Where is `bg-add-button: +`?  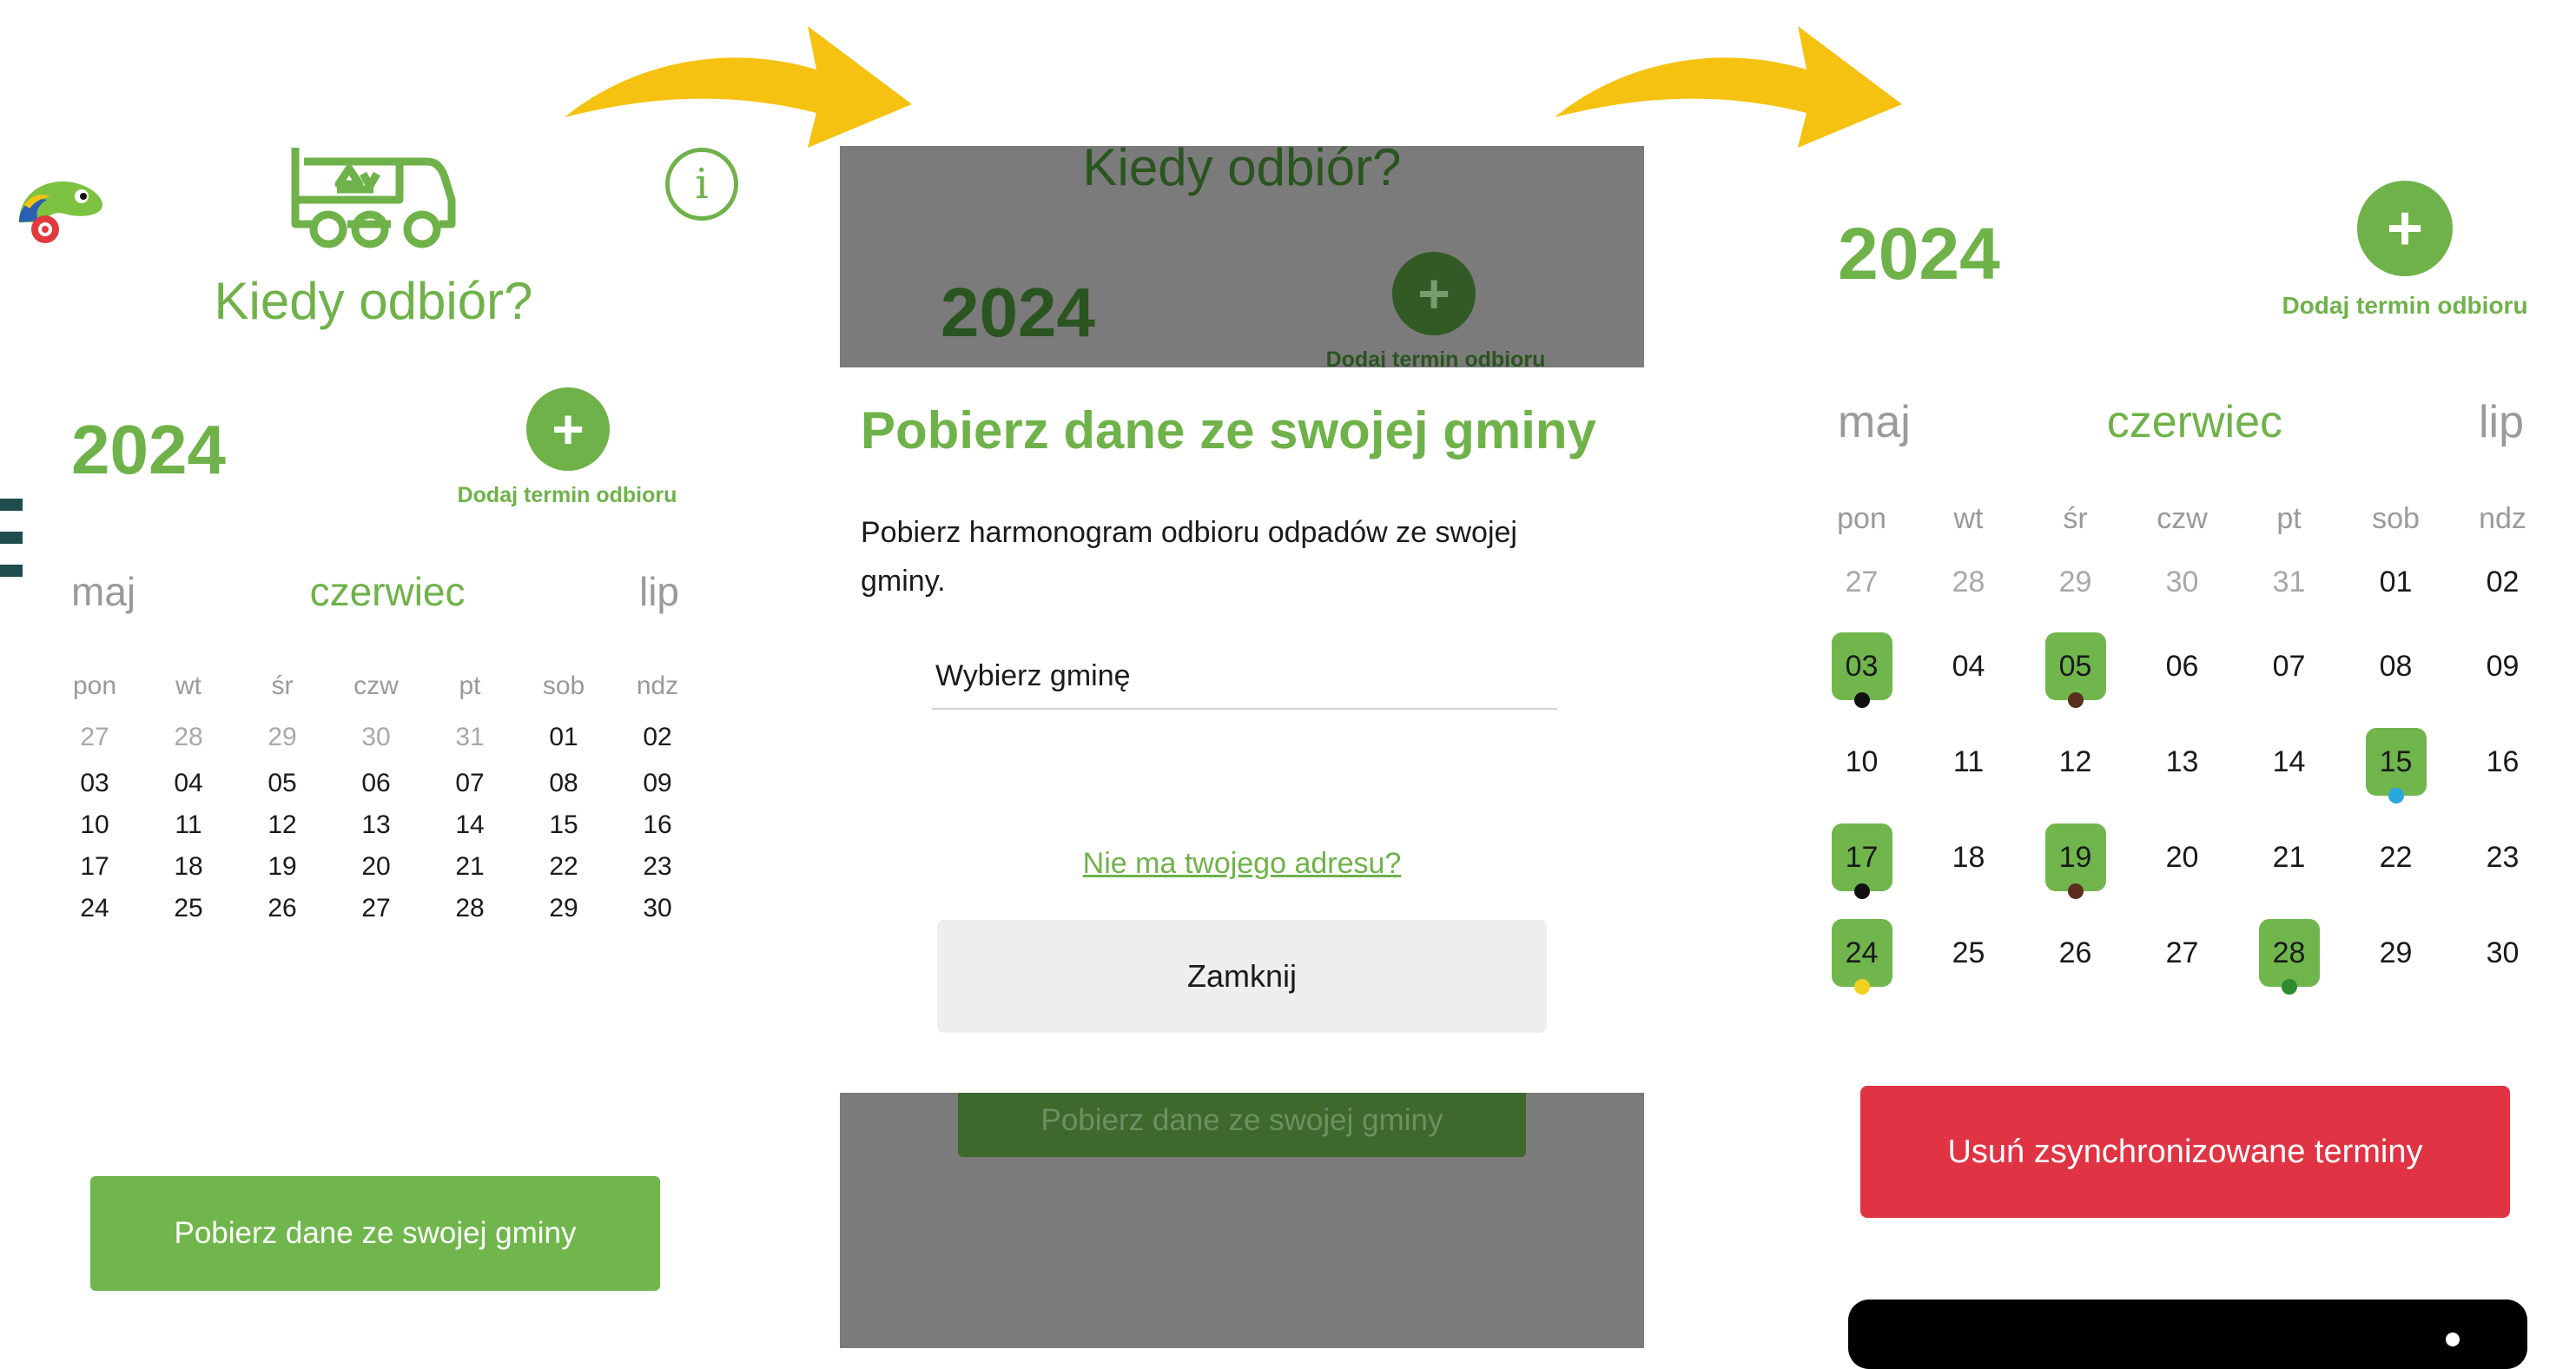 bg-add-button: + is located at coordinates (1434, 293).